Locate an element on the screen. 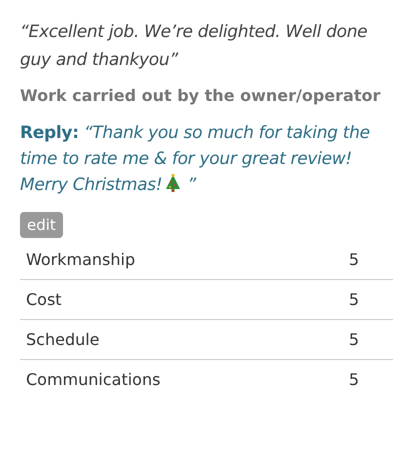 Image resolution: width=413 pixels, height=450 pixels. reply-text: Reply: “Thank you so much for taking the time to rate me & for your great review! Merry Christmas! ” is located at coordinates (195, 159).